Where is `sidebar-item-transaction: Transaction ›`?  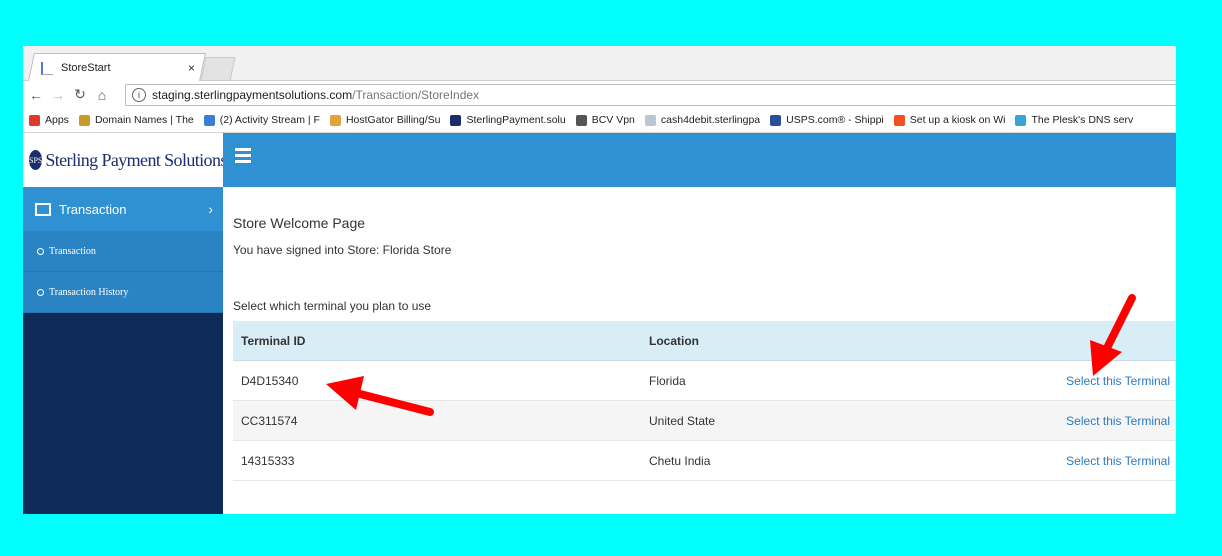
sidebar-item-transaction: Transaction › is located at coordinates (123, 209).